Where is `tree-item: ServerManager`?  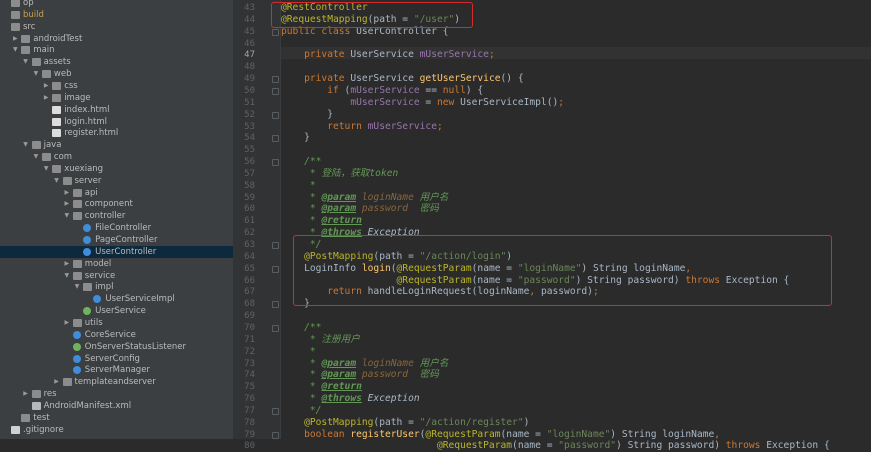 tree-item: ServerManager is located at coordinates (116, 370).